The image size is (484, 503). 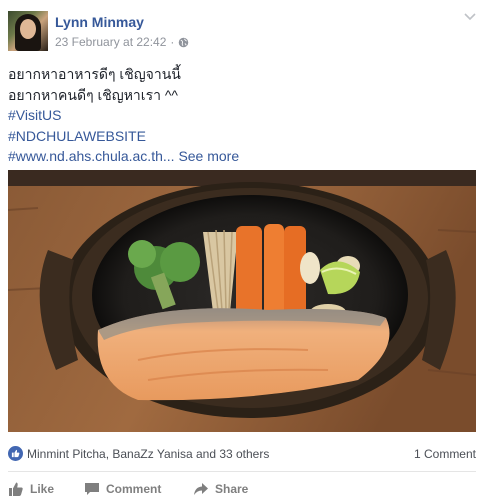 What do you see at coordinates (243, 156) in the screenshot?
I see `link-line: #www.nd.ahs.chula.ac.th... See more` at bounding box center [243, 156].